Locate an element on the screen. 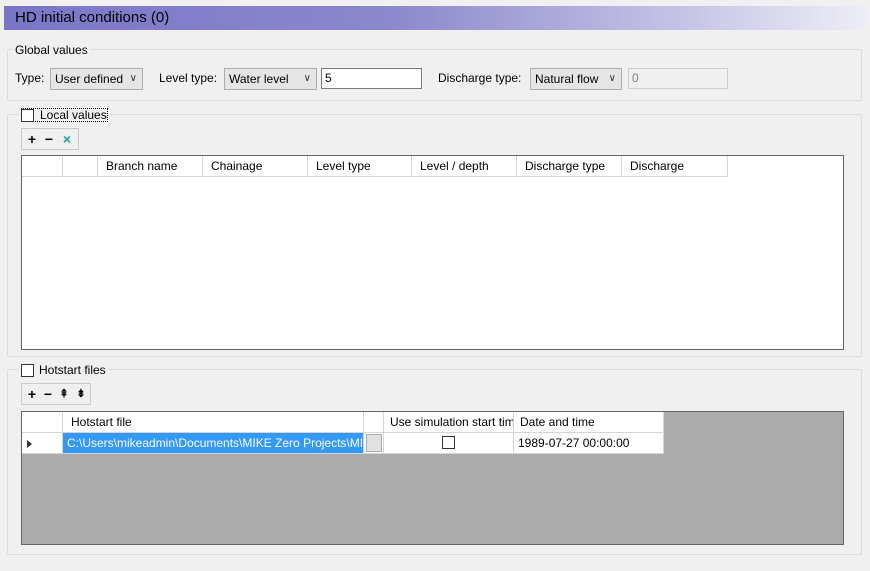 This screenshot has width=870, height=571. discharge-value-input: 0 is located at coordinates (678, 78).